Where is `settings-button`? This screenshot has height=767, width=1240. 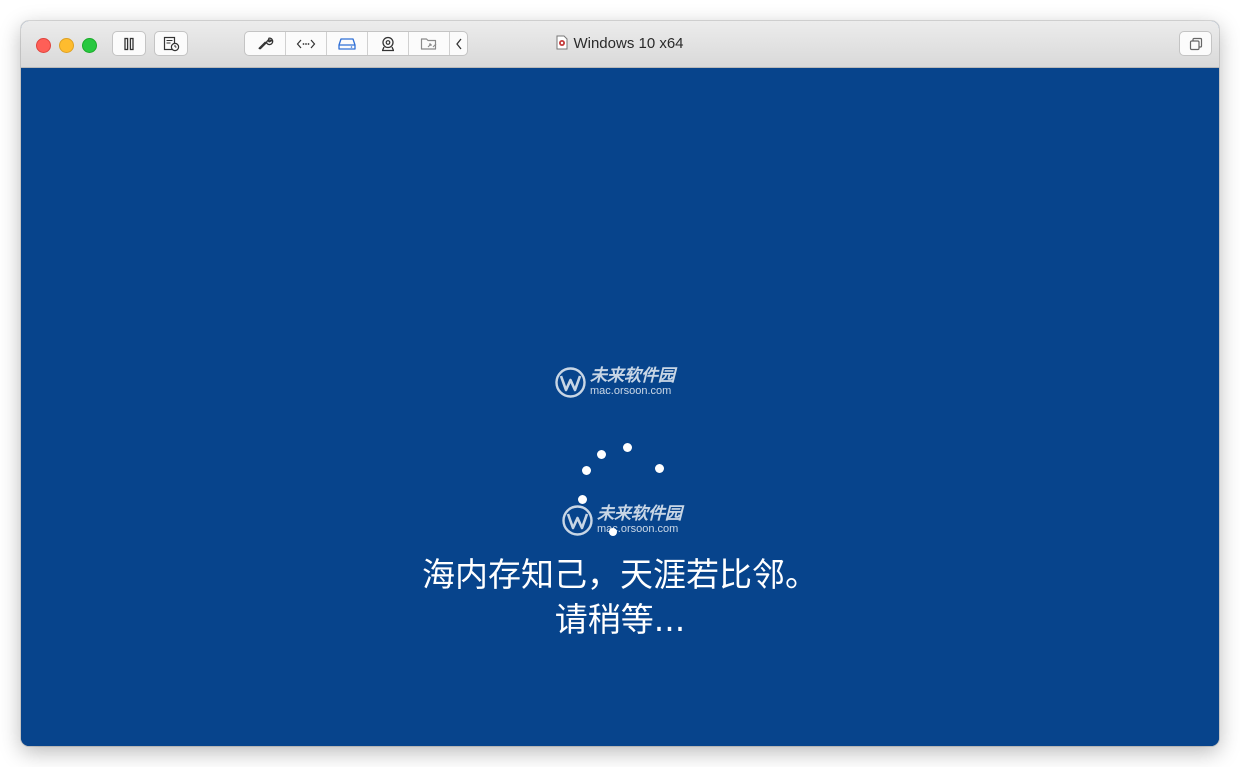
settings-button is located at coordinates (265, 43).